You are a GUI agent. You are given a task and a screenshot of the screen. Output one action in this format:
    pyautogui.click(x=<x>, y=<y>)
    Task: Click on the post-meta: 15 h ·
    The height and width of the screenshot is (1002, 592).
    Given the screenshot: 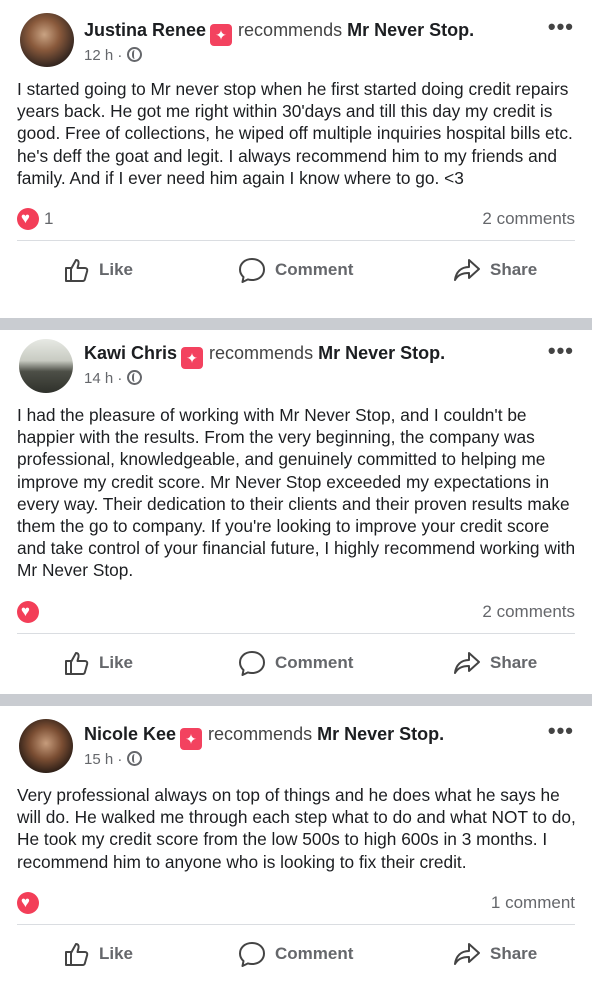 What is the action you would take?
    pyautogui.click(x=113, y=759)
    